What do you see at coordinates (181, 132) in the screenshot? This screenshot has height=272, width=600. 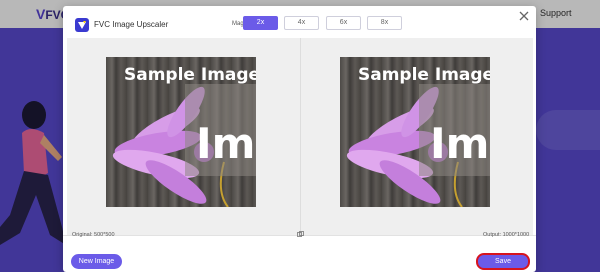 I see `original-image: Sample Image Ima` at bounding box center [181, 132].